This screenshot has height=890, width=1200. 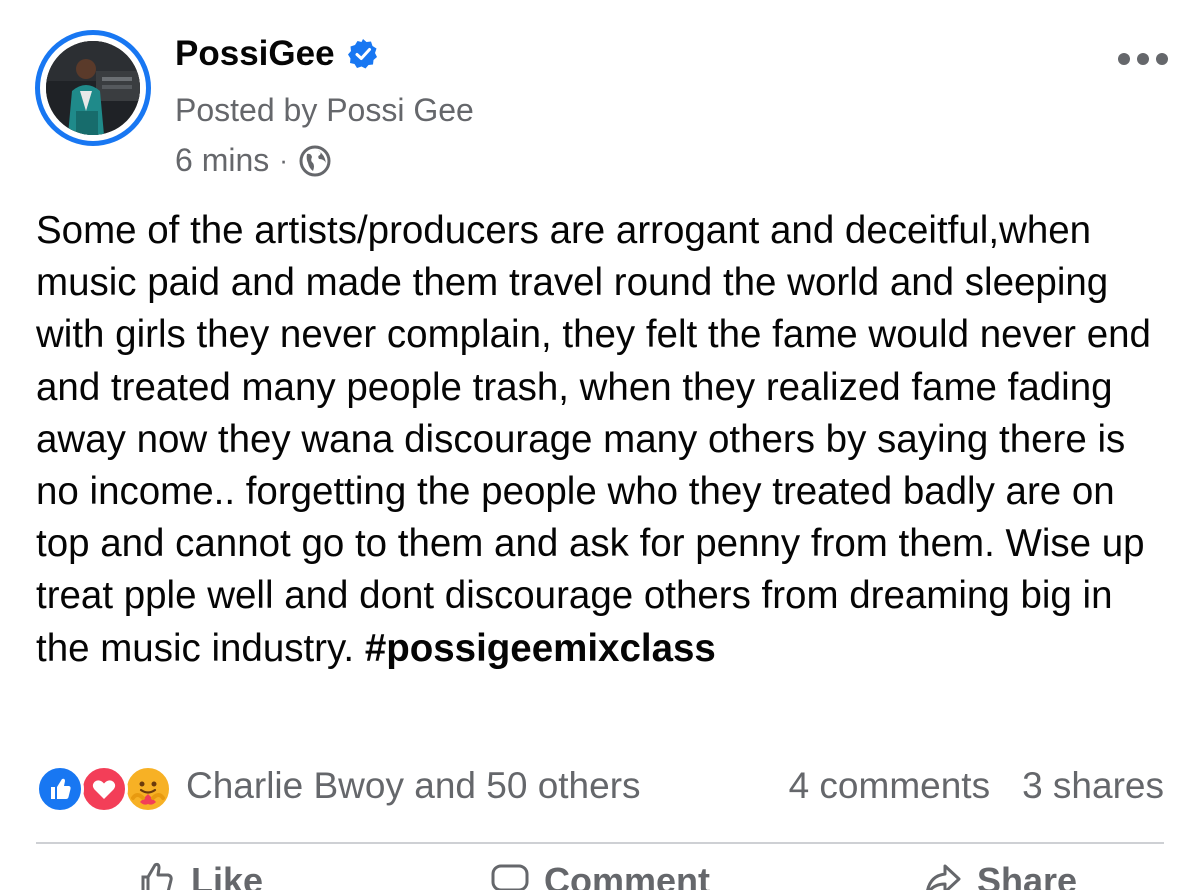 What do you see at coordinates (540, 648) in the screenshot?
I see `hashtag-link: #possigeemixclass` at bounding box center [540, 648].